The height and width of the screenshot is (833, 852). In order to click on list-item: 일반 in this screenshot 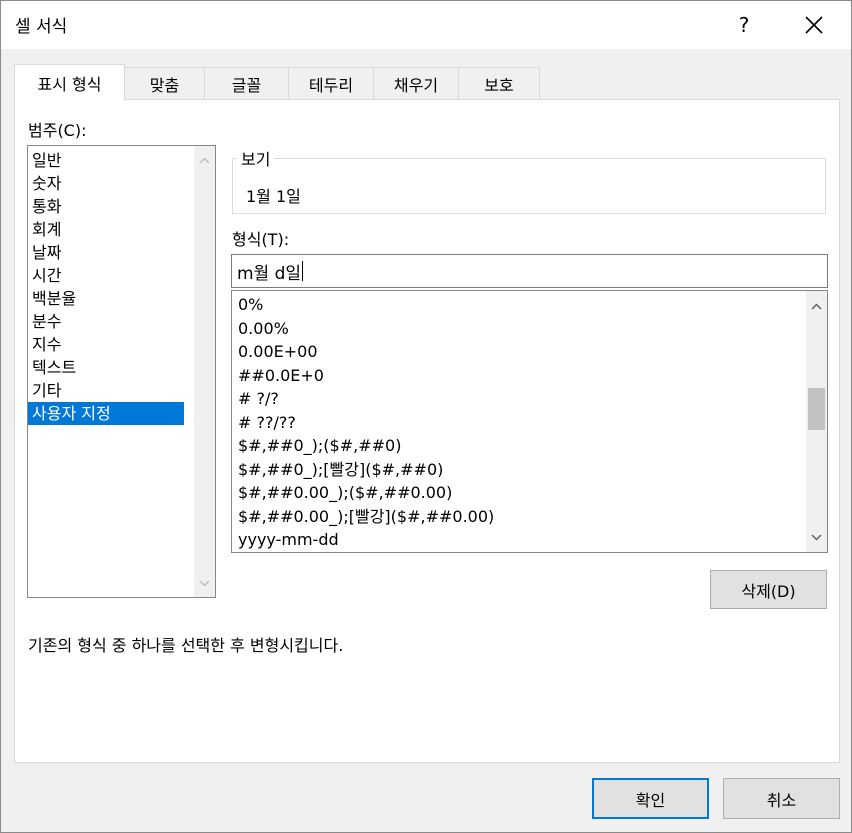, I will do `click(121, 160)`.